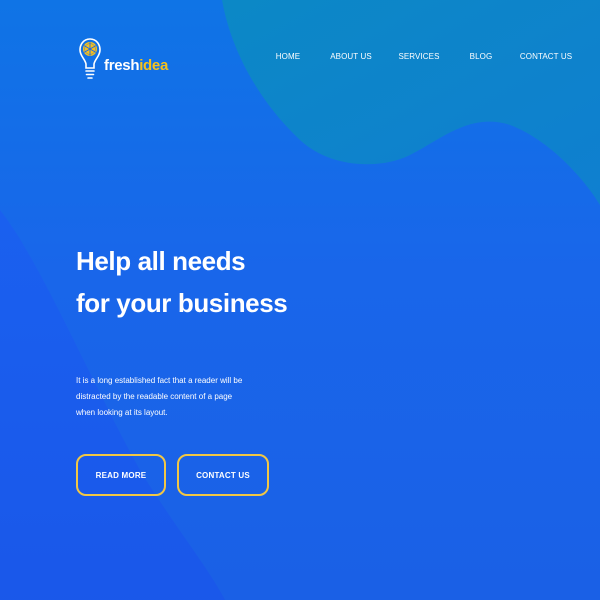 This screenshot has height=600, width=600. I want to click on nav-item-about-us: ABOUT US, so click(351, 56).